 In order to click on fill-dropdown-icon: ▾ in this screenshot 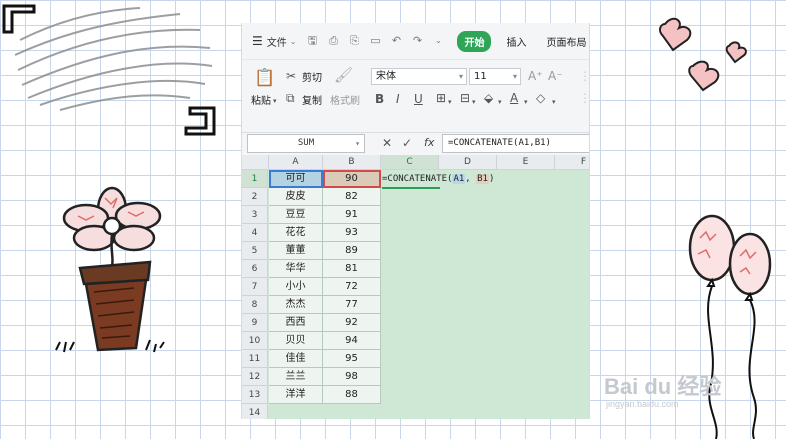, I will do `click(500, 102)`.